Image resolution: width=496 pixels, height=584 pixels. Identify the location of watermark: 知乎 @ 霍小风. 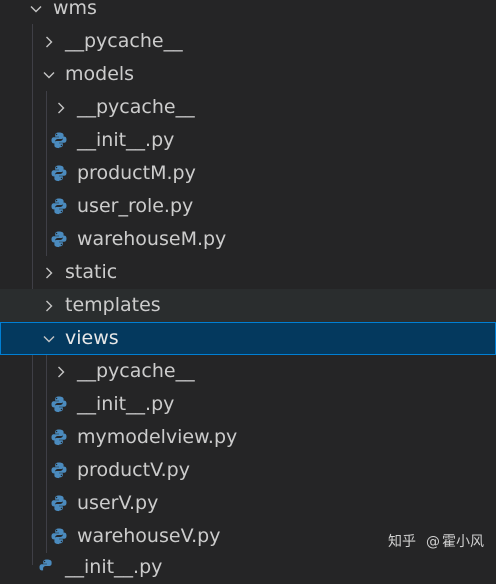
(436, 542).